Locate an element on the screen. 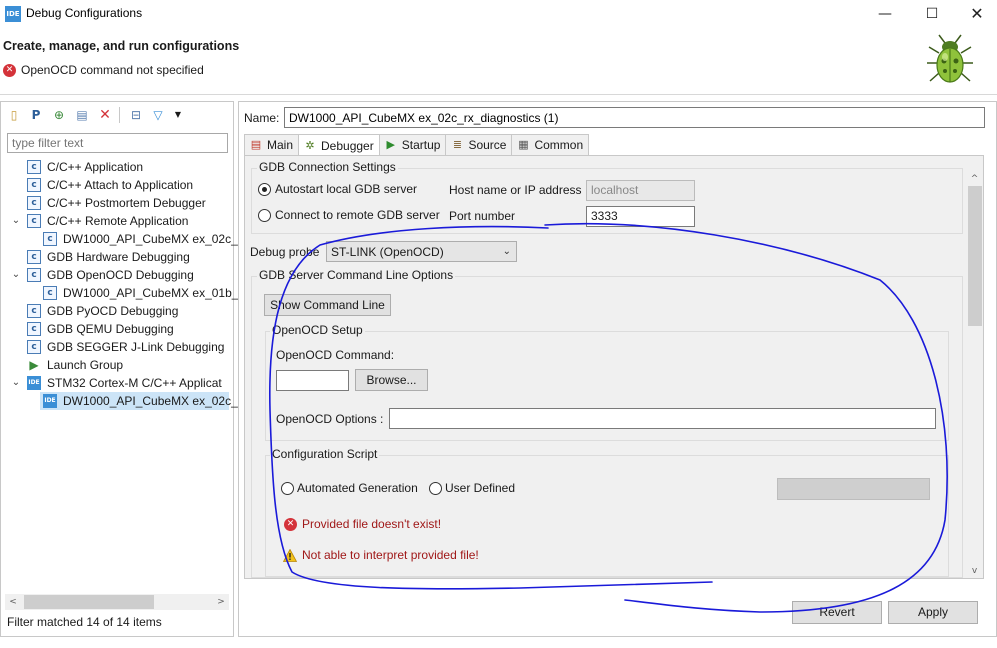  host-label: Host name or IP address is located at coordinates (515, 190).